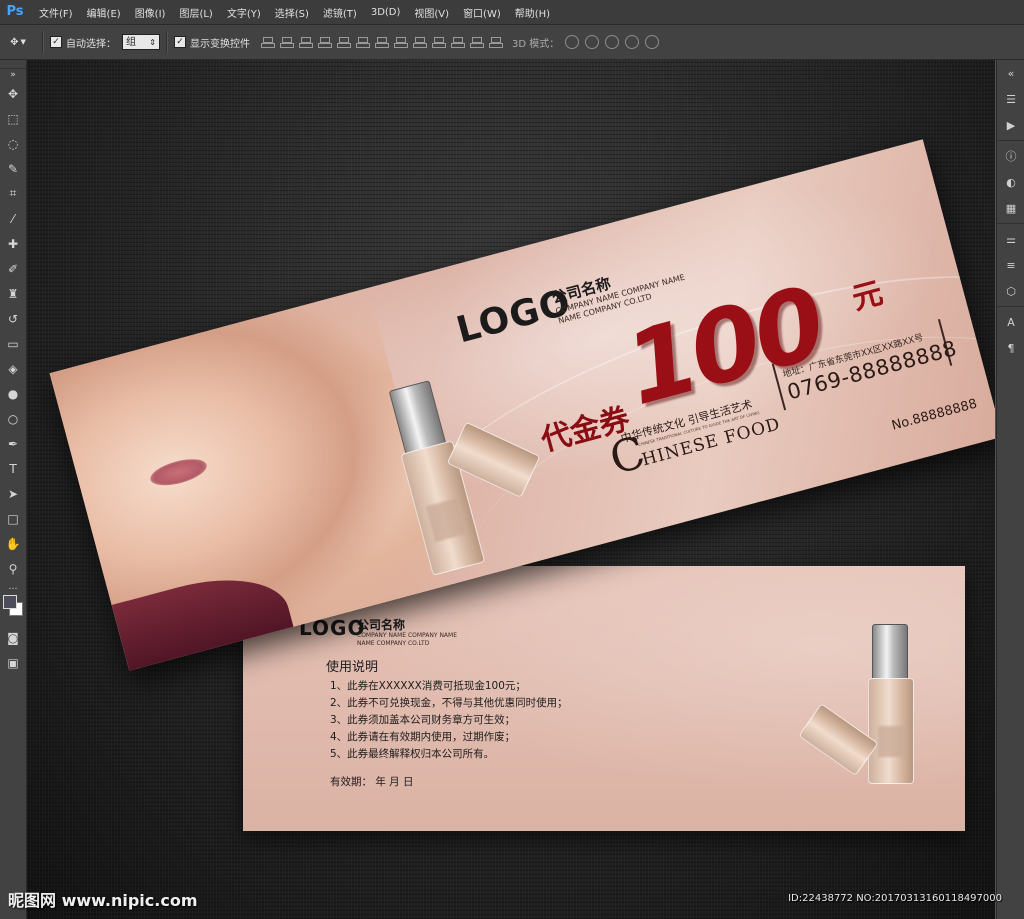  I want to click on distribute-hcenter-icon, so click(457, 42).